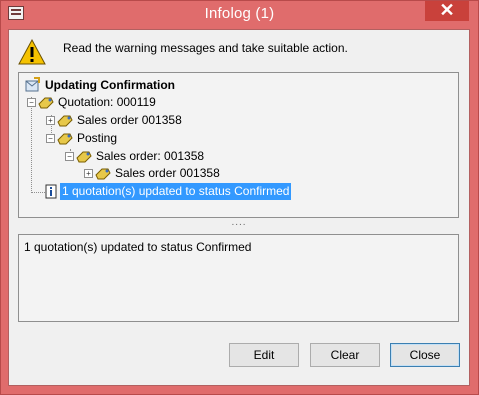 The image size is (479, 395). I want to click on title-bar: Infolog (1) ✕, so click(239, 14).